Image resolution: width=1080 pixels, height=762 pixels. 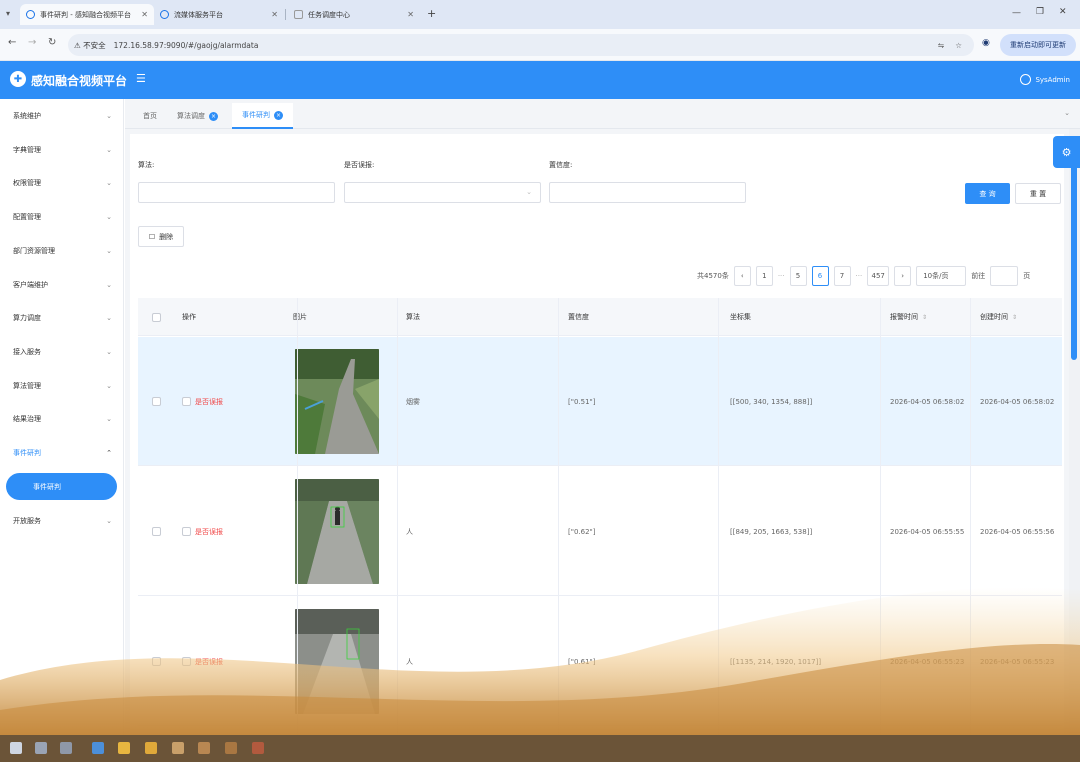 What do you see at coordinates (156, 317) in the screenshot?
I see `select-all-checkbox` at bounding box center [156, 317].